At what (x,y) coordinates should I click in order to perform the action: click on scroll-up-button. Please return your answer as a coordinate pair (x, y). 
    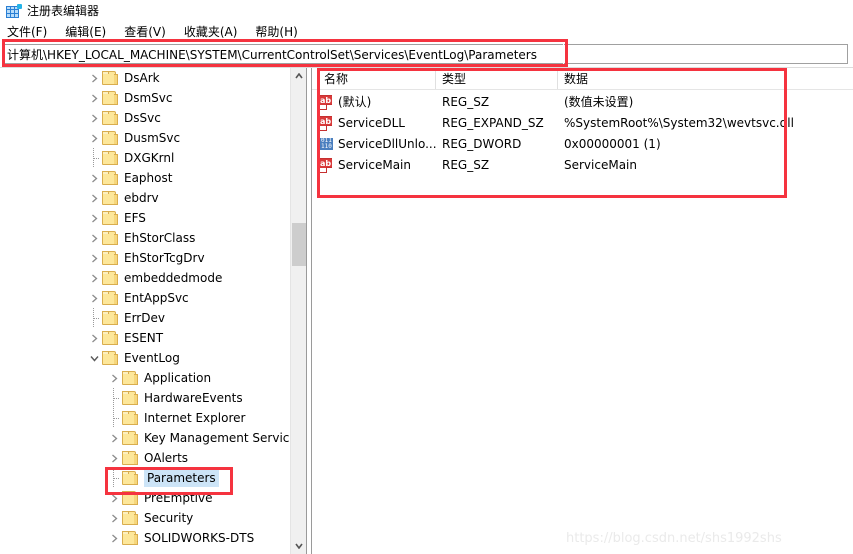
    Looking at the image, I should click on (299, 76).